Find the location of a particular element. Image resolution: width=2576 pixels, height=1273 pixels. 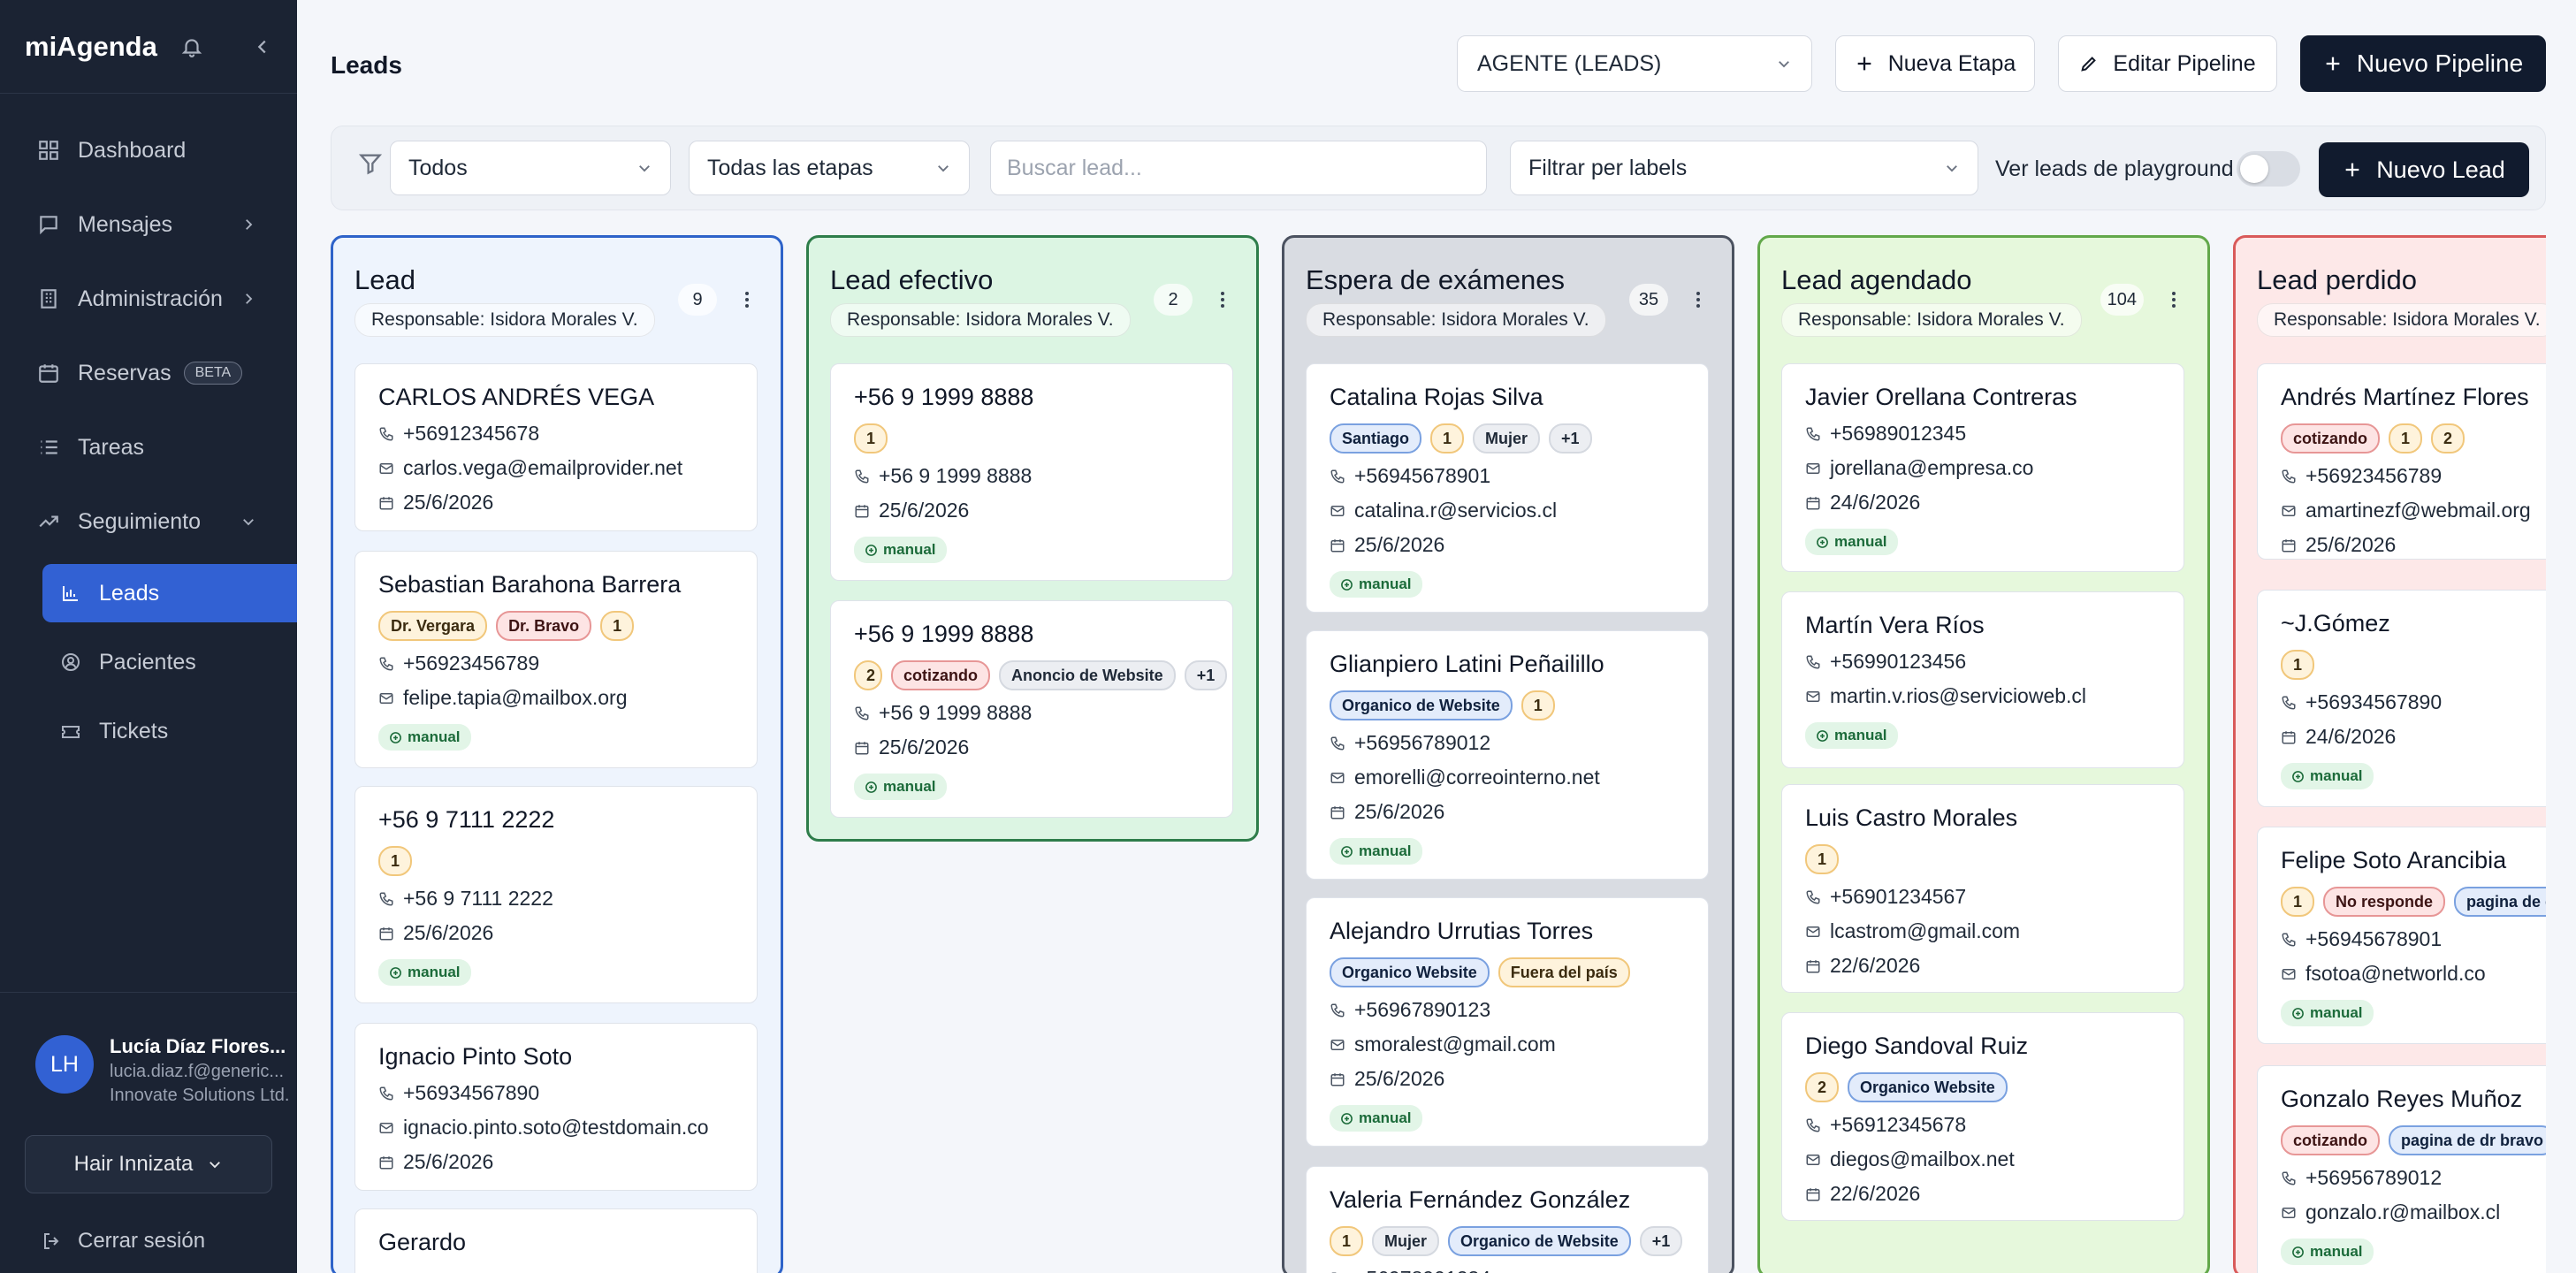

label-filter: Filtrar per labels is located at coordinates (1744, 168).